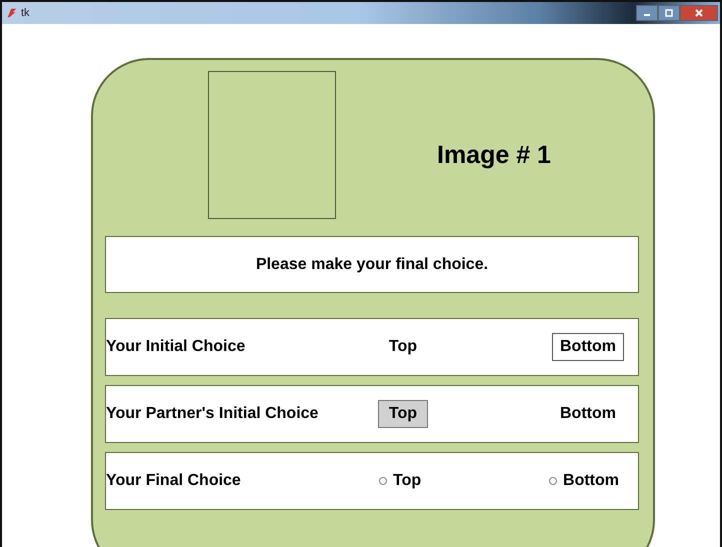 The height and width of the screenshot is (547, 722). Describe the element at coordinates (25, 13) in the screenshot. I see `window-title: tk` at that location.